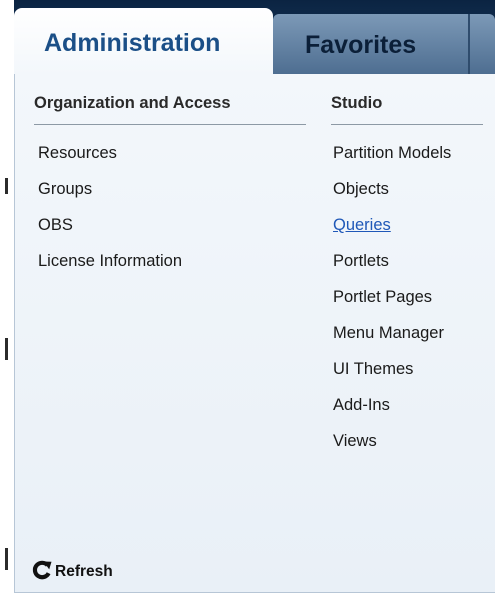 The height and width of the screenshot is (593, 495). Describe the element at coordinates (361, 189) in the screenshot. I see `menu-item-objects: Objects` at that location.